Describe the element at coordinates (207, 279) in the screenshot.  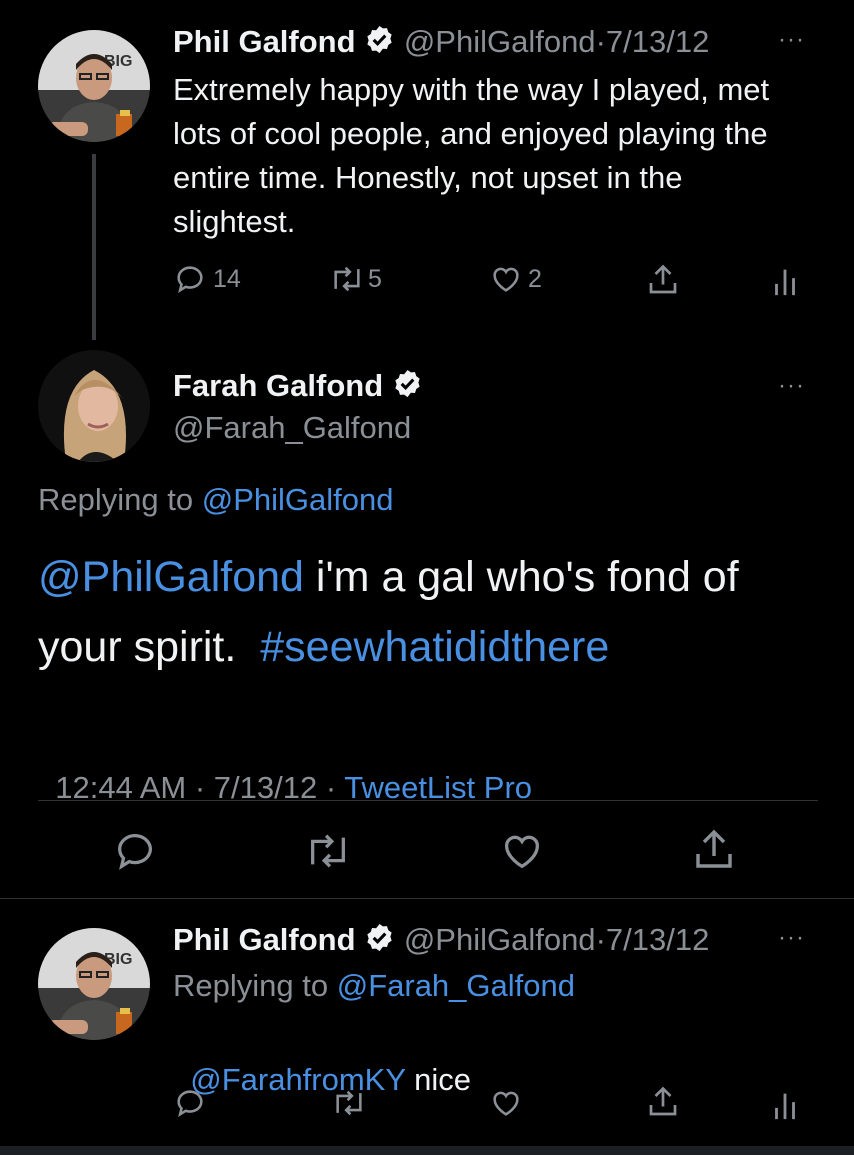
I see `reply-action: 14` at that location.